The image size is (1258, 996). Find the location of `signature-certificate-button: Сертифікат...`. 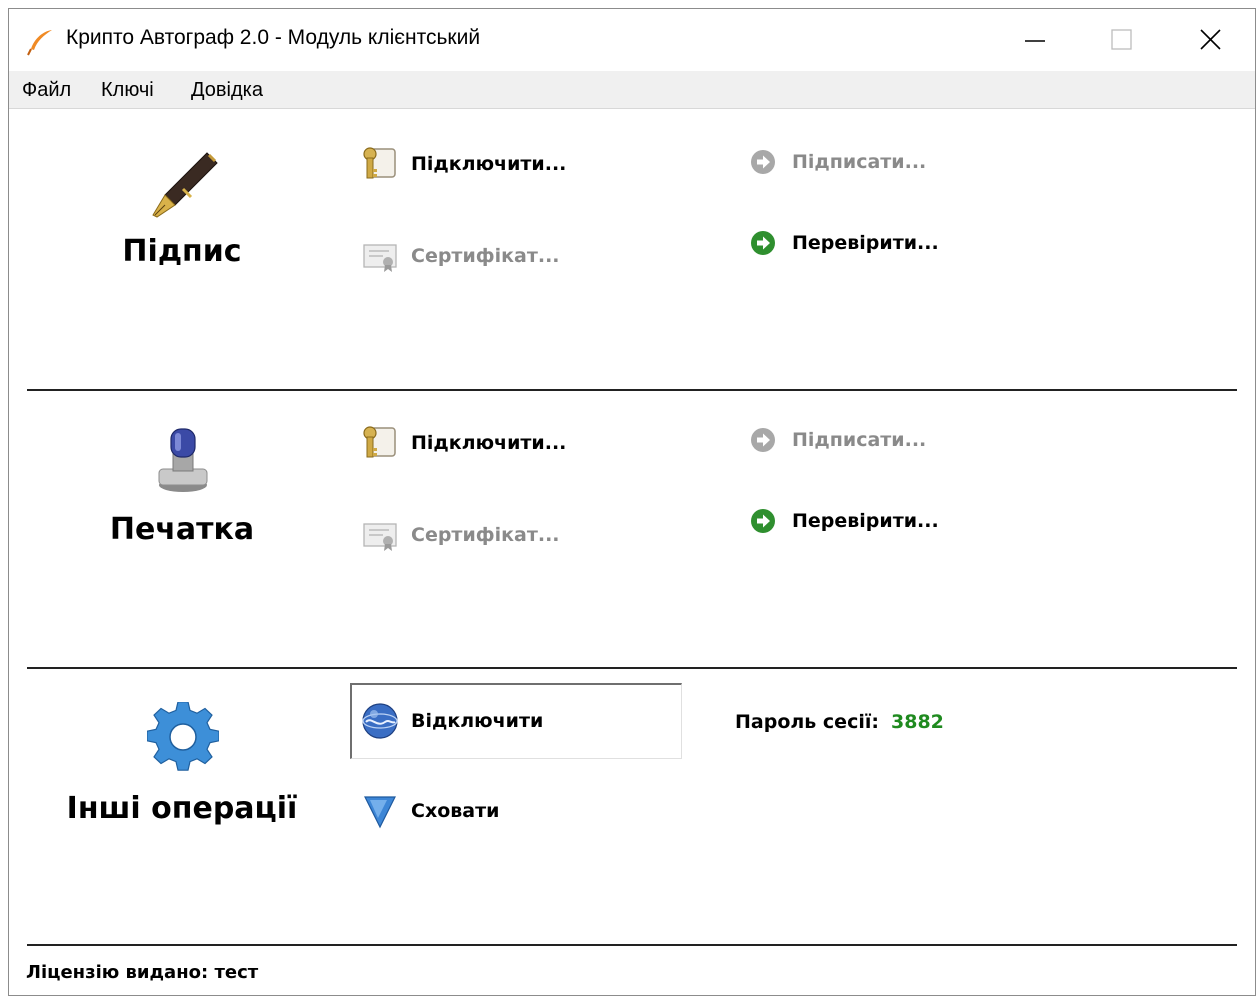

signature-certificate-button: Сертифікат... is located at coordinates (460, 256).